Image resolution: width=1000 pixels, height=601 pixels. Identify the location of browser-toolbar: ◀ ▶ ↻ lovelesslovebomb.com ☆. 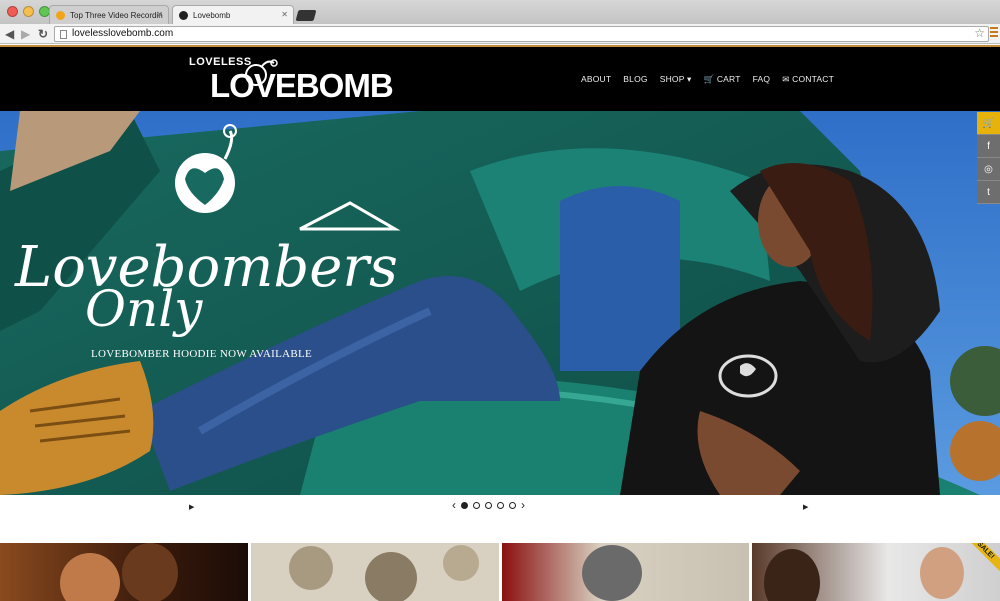
(500, 34).